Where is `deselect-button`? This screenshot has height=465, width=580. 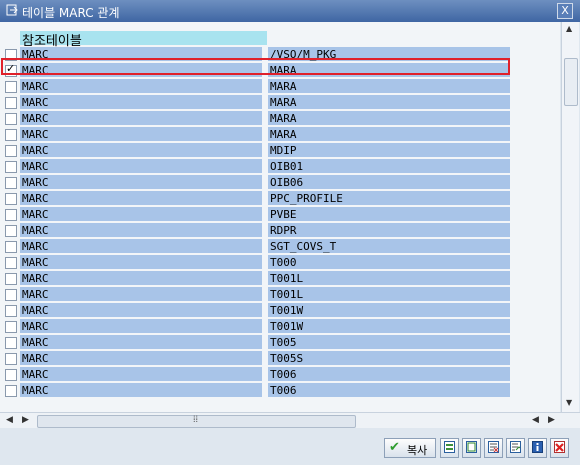 deselect-button is located at coordinates (493, 448).